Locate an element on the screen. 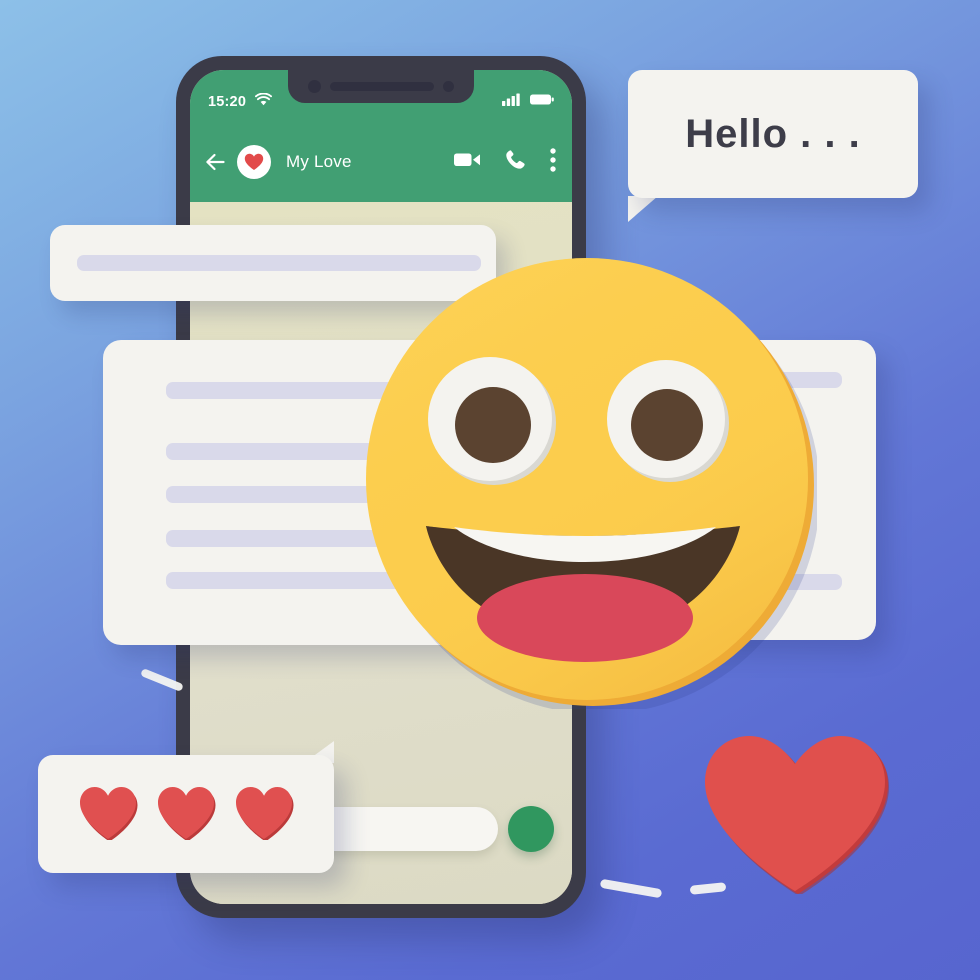  phone-notch is located at coordinates (381, 86).